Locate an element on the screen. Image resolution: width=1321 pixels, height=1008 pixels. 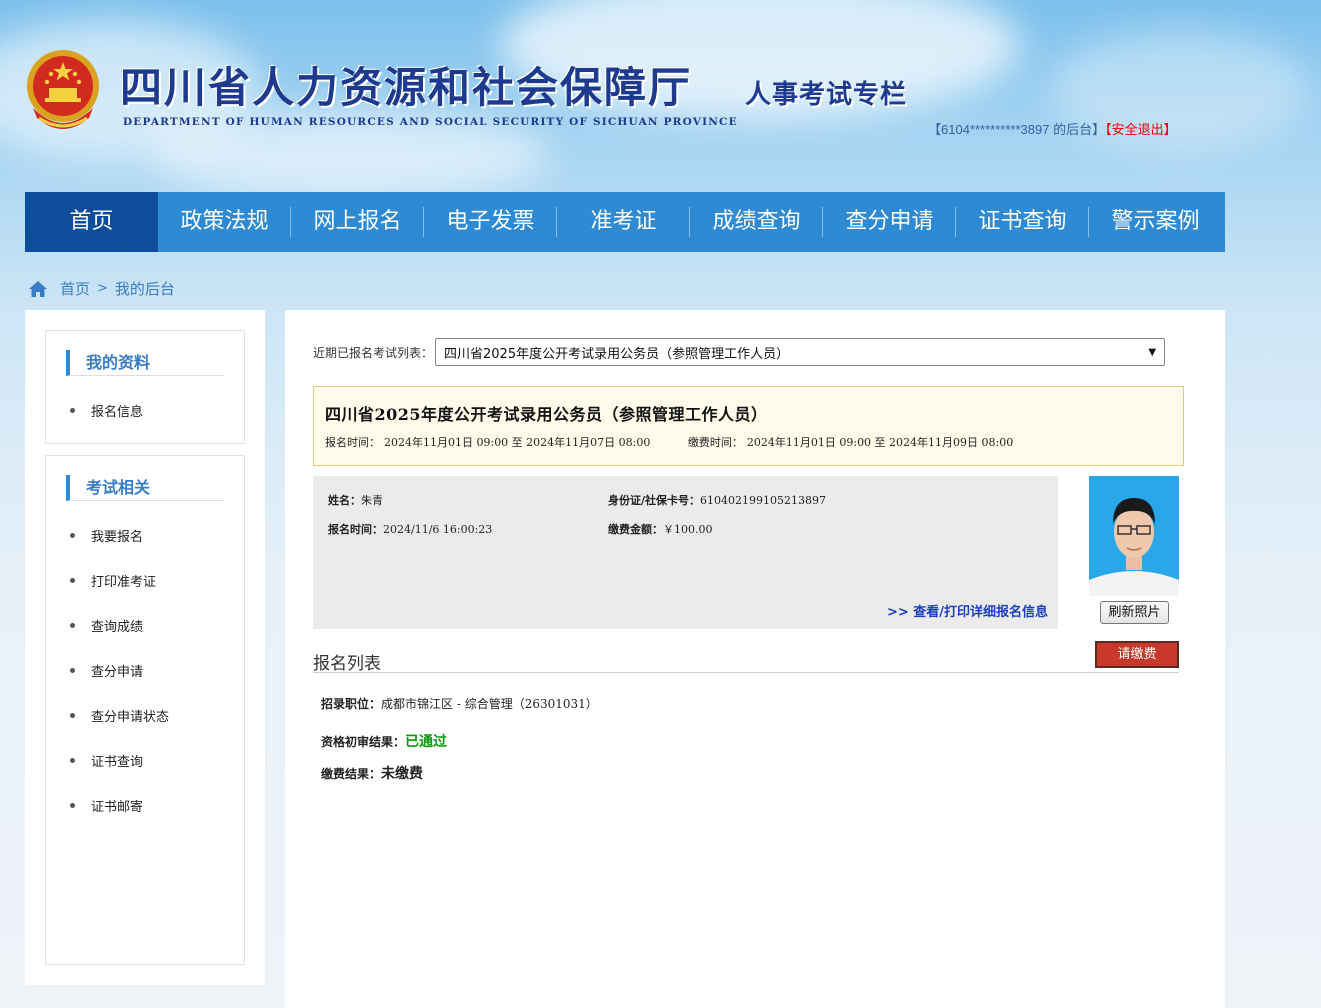
reg-time-label: 报名时间： is located at coordinates (352, 442).